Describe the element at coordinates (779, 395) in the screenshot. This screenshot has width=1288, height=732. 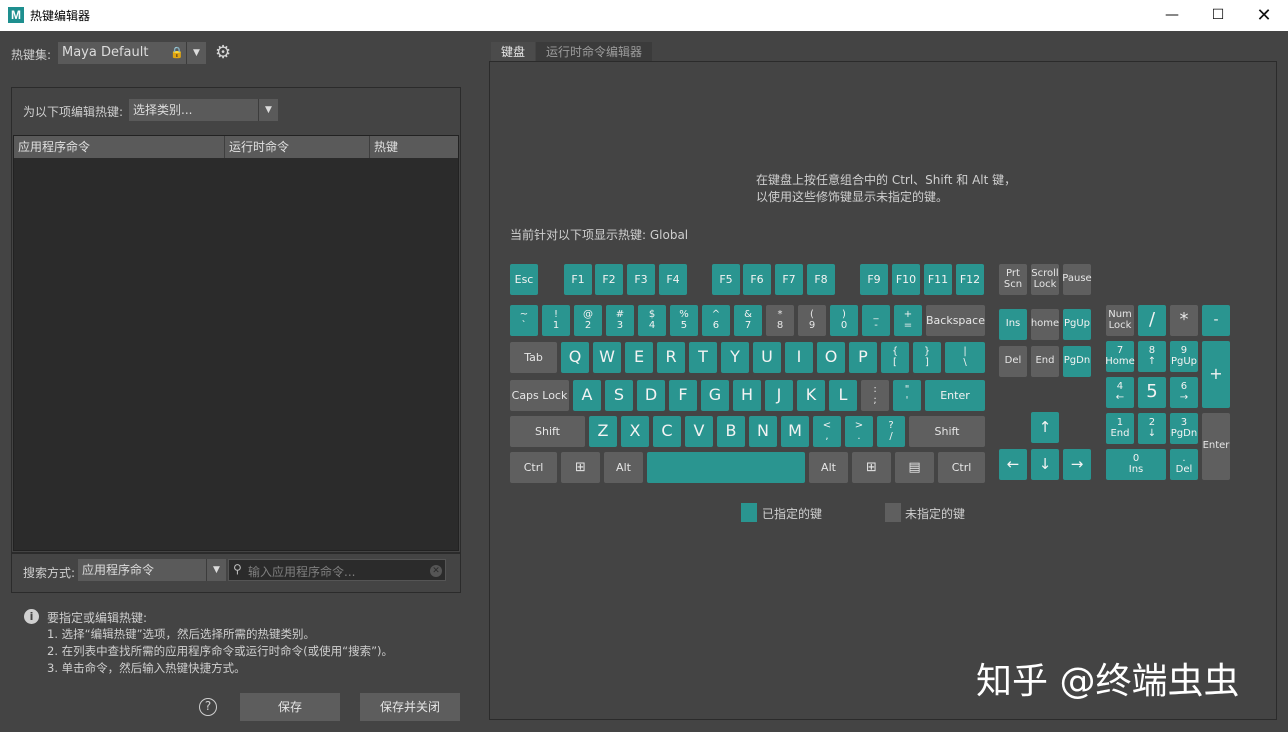
I see `key-j: J` at that location.